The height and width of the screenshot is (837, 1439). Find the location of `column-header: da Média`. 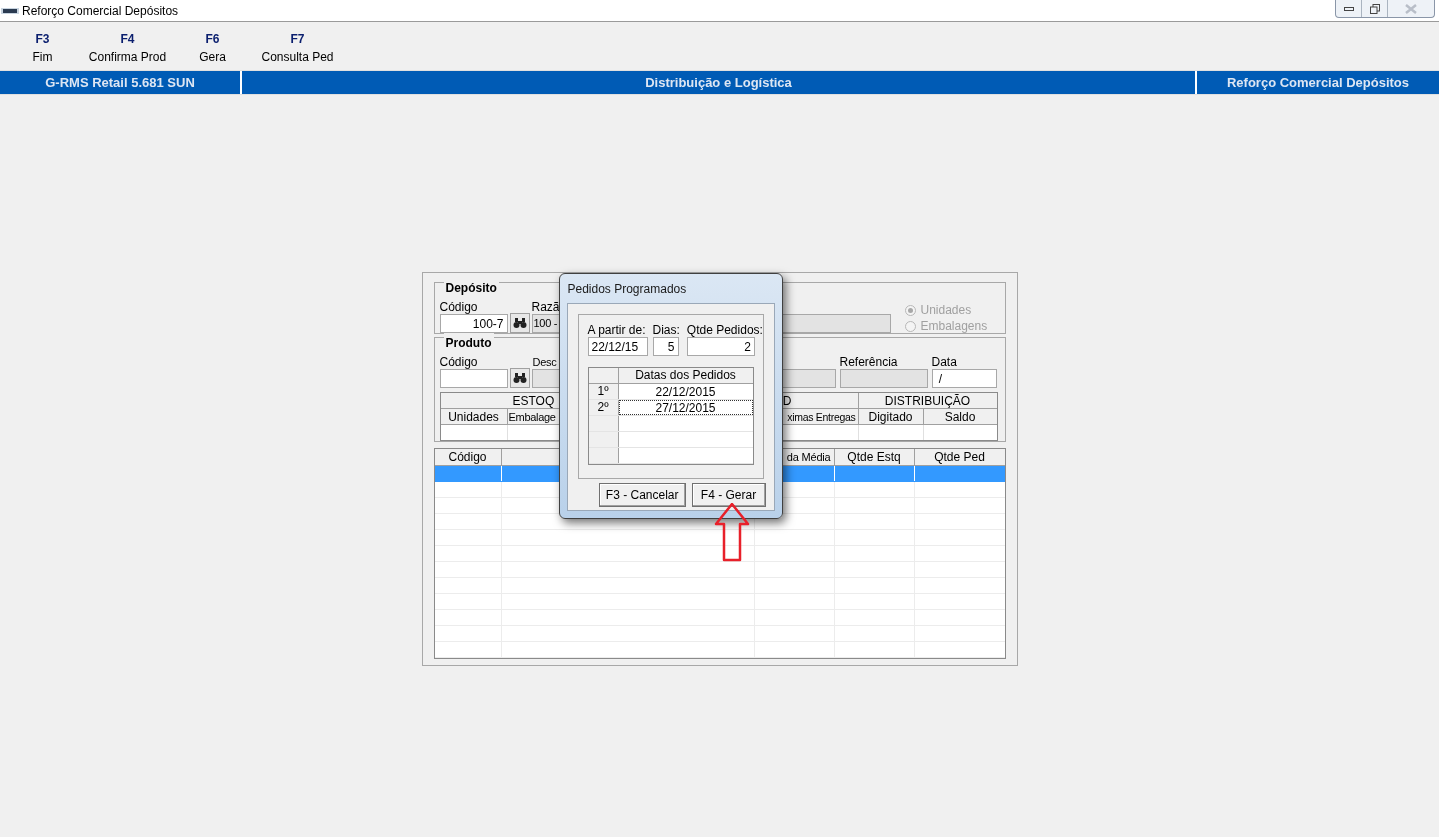

column-header: da Média is located at coordinates (808, 457).